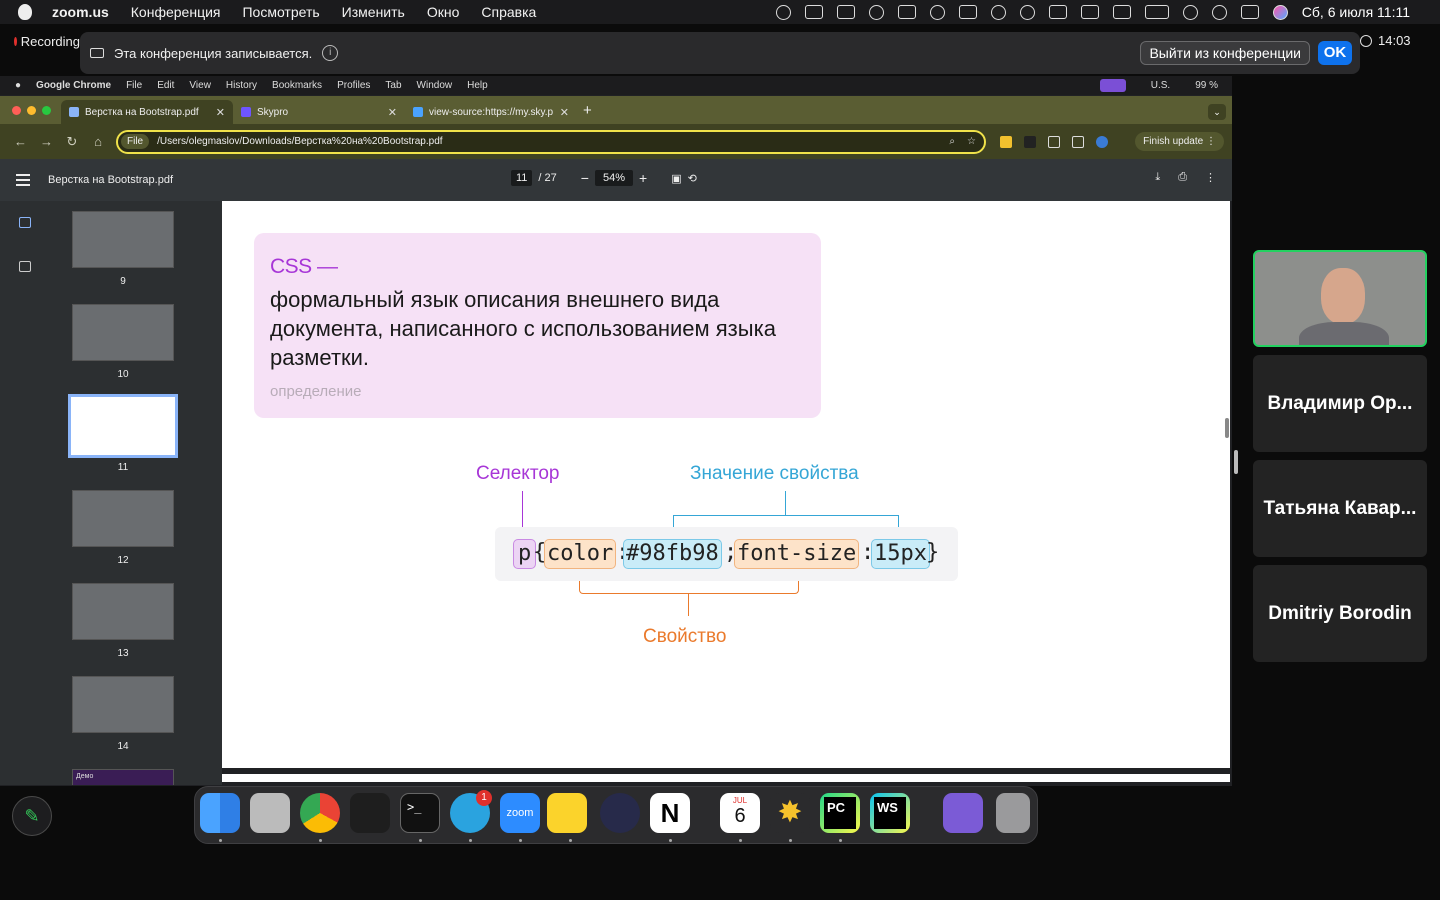 The height and width of the screenshot is (900, 1440). What do you see at coordinates (692, 178) in the screenshot?
I see `rotate-icon: ⟲` at bounding box center [692, 178].